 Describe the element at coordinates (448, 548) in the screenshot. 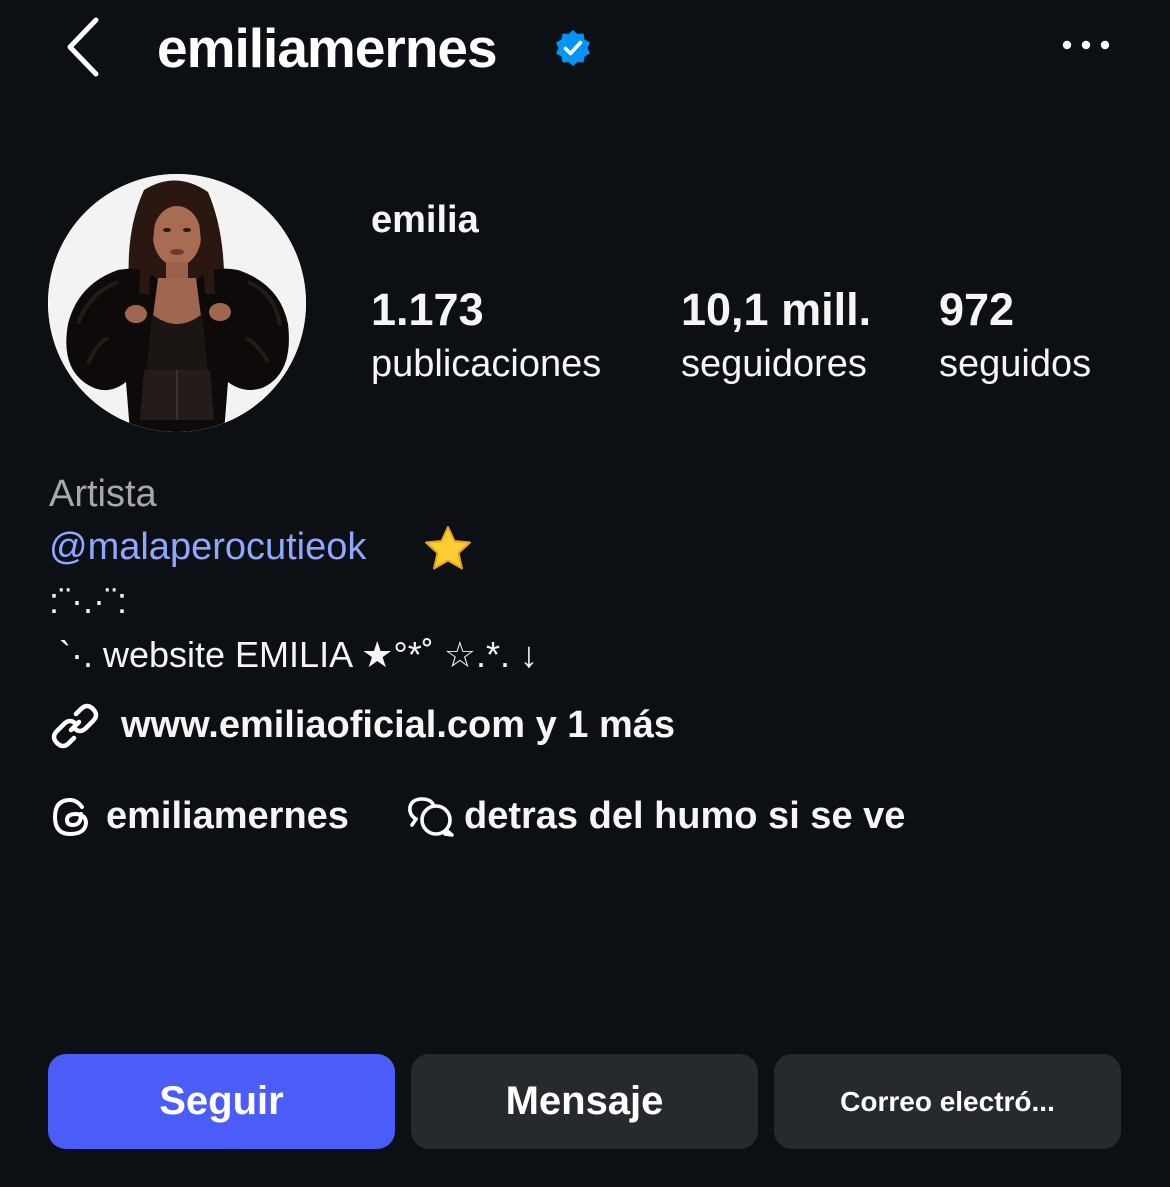

I see `star-emoji-icon` at that location.